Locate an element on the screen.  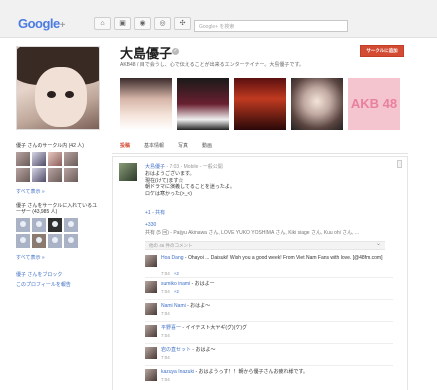
expand-comments-bar: 他の 46 件のコメント is located at coordinates (265, 245).